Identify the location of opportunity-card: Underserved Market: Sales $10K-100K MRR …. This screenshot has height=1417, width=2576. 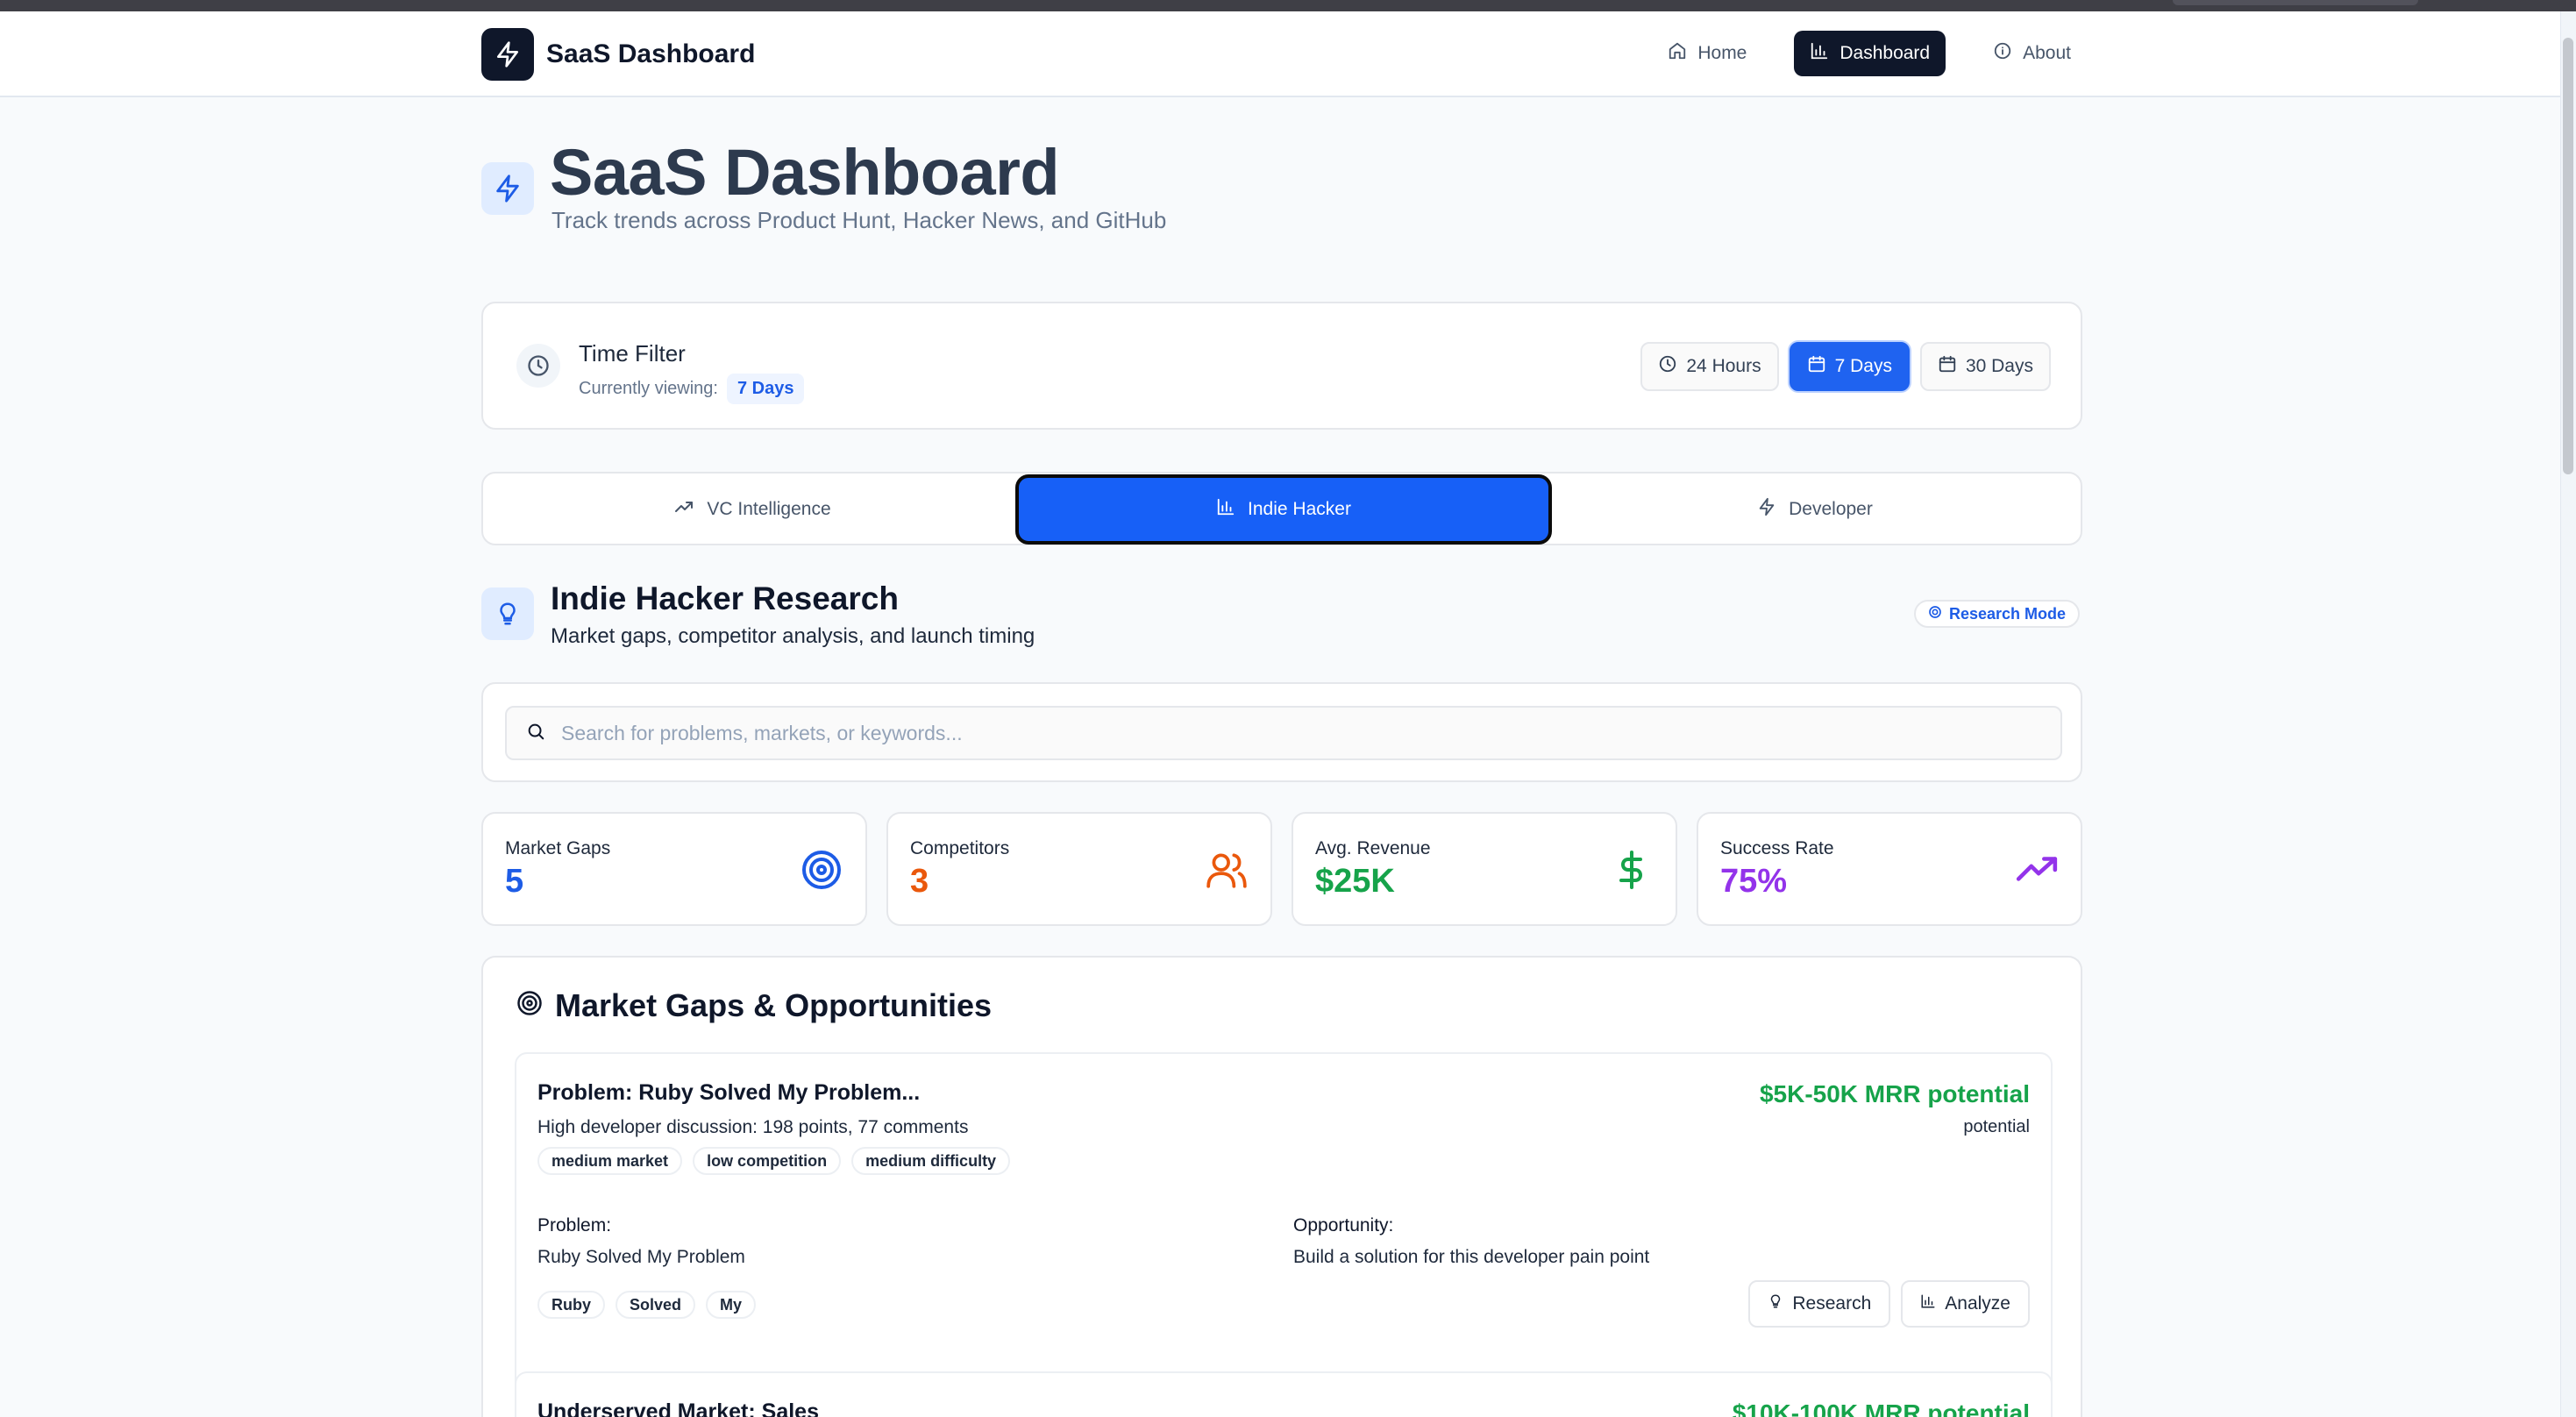
(1284, 1394).